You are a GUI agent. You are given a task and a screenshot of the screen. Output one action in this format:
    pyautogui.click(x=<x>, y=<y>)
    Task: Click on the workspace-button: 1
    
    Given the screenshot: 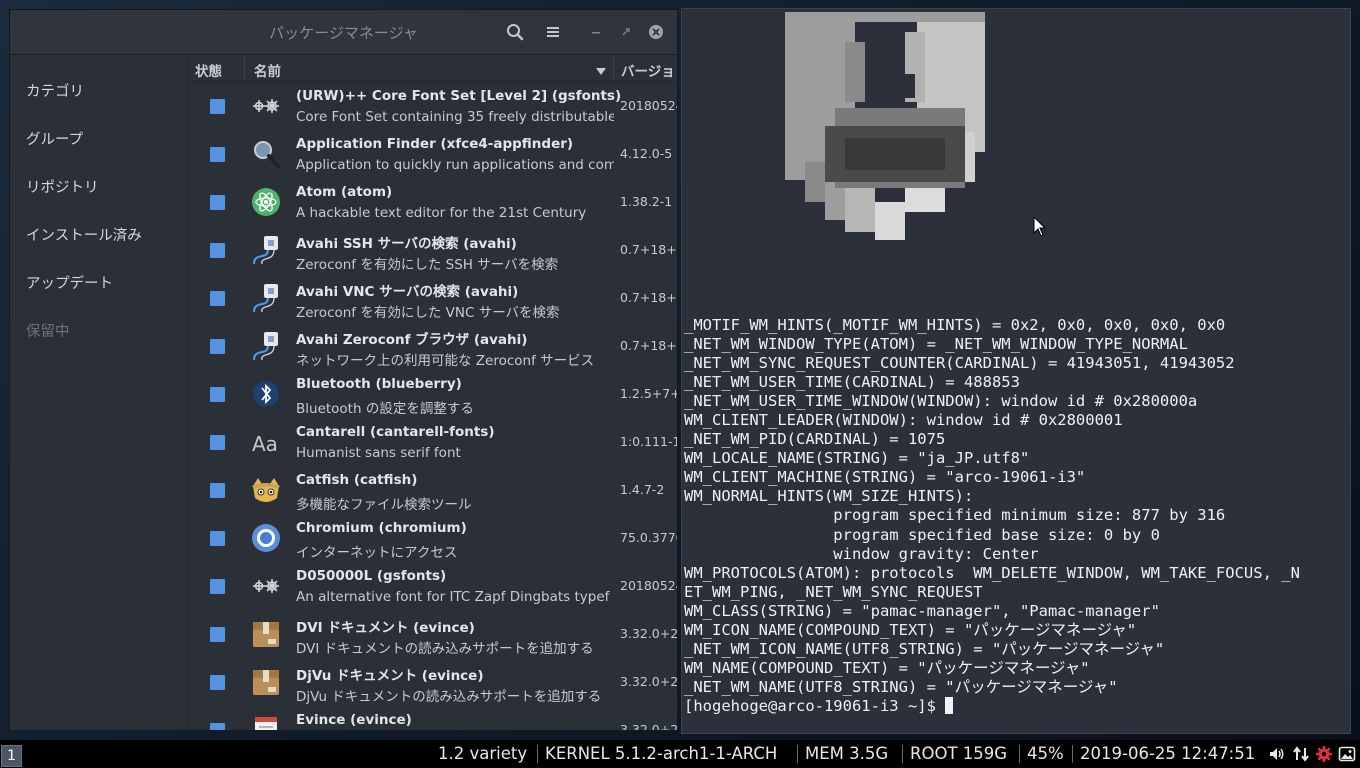 What is the action you would take?
    pyautogui.click(x=11, y=756)
    